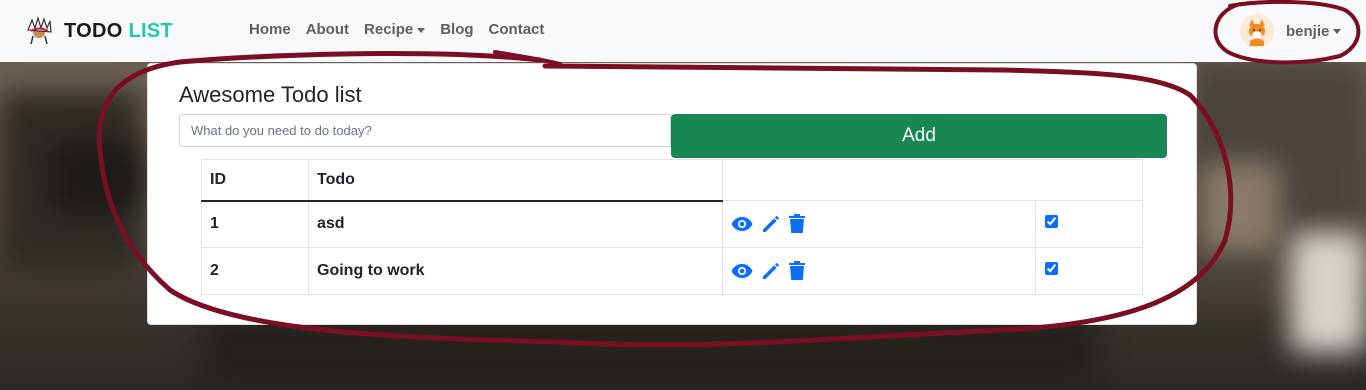  I want to click on table-row: 1 asd, so click(672, 224).